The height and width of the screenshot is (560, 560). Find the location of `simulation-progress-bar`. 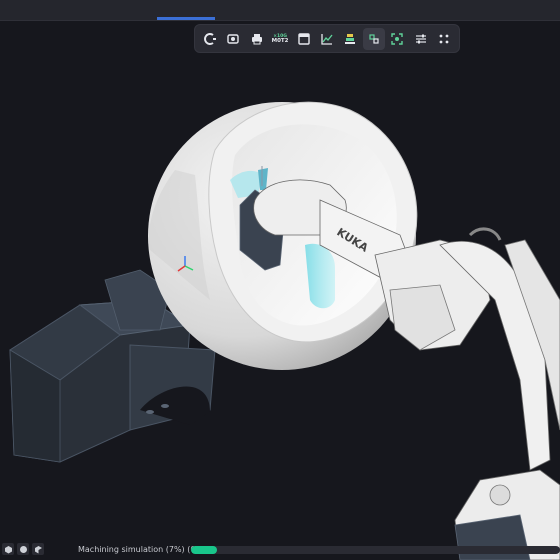

simulation-progress-bar is located at coordinates (375, 550).